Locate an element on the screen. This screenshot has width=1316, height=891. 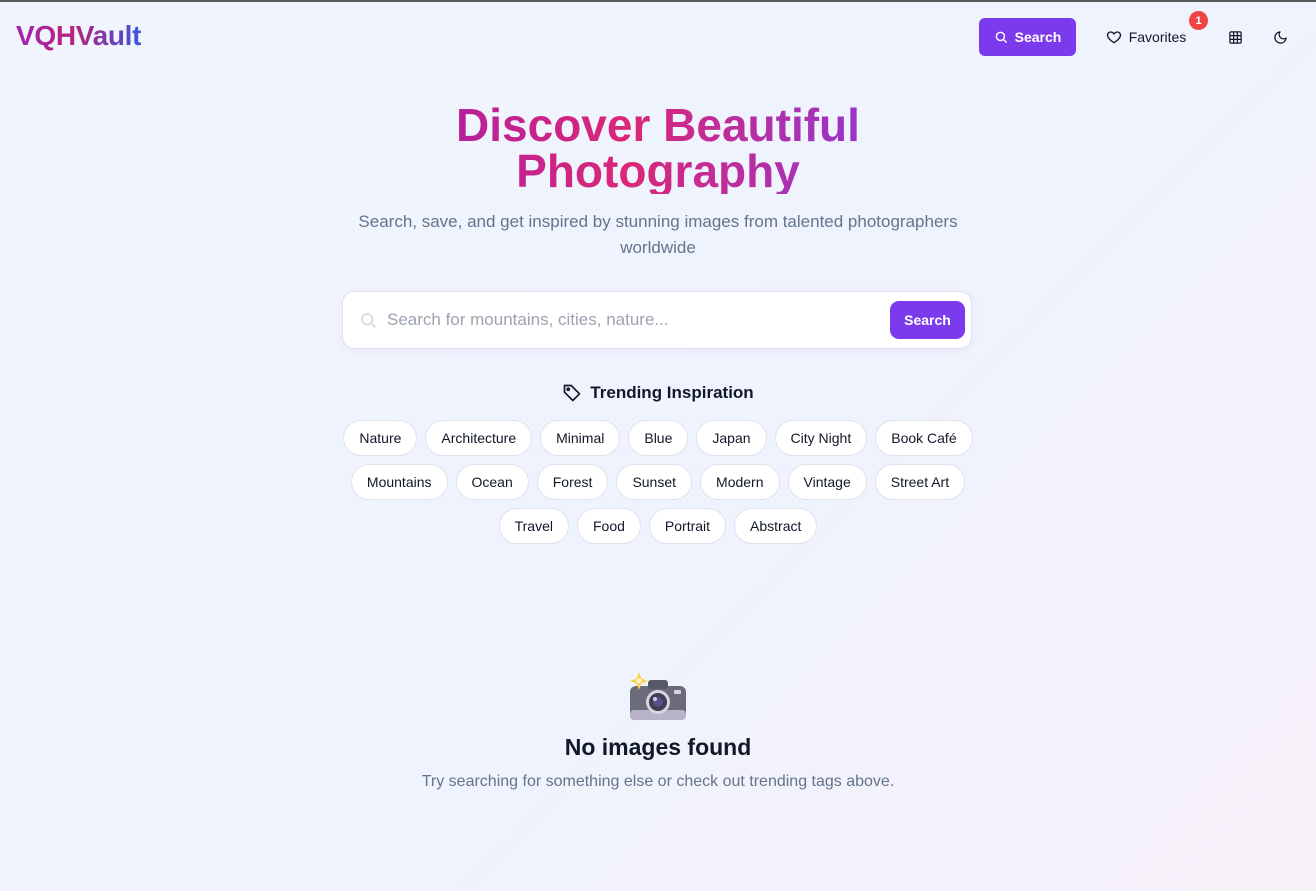
tag-chip: Mountains is located at coordinates (399, 482).